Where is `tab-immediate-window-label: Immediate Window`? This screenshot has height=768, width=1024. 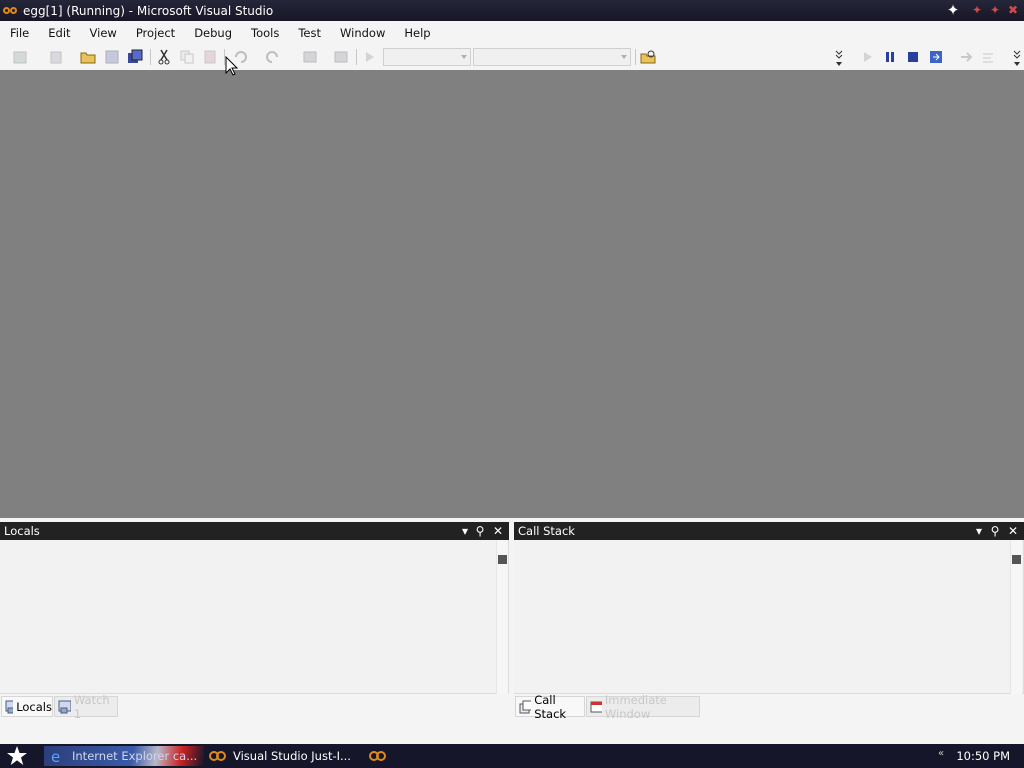 tab-immediate-window-label: Immediate Window is located at coordinates (635, 706).